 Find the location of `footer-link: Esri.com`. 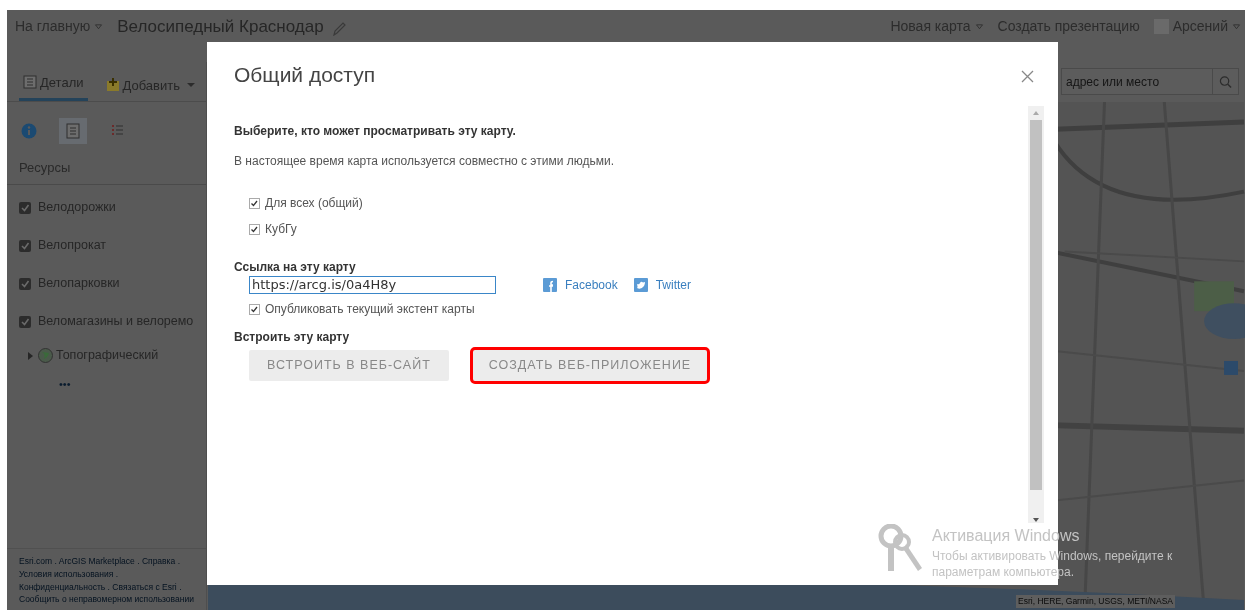

footer-link: Esri.com is located at coordinates (36, 561).